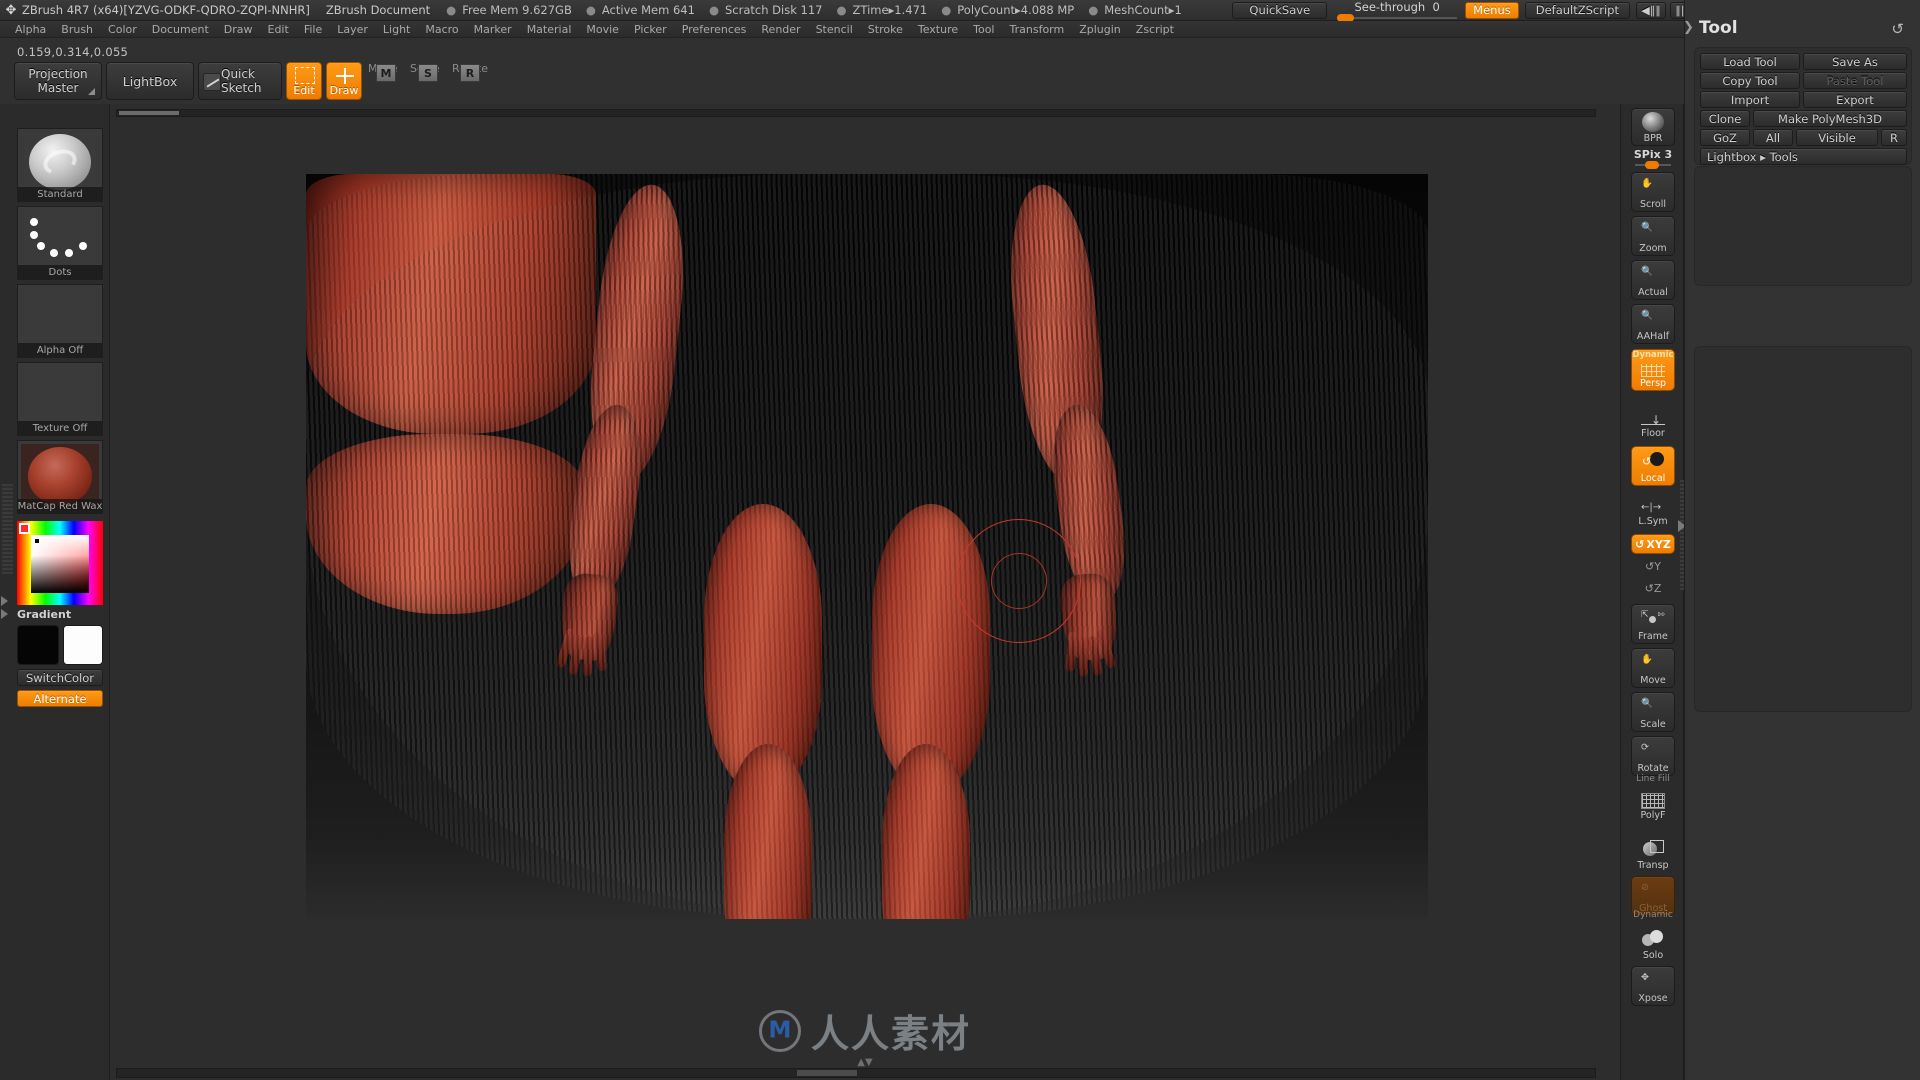 The image size is (1920, 1080). I want to click on projection-master-button: Projection Master, so click(58, 81).